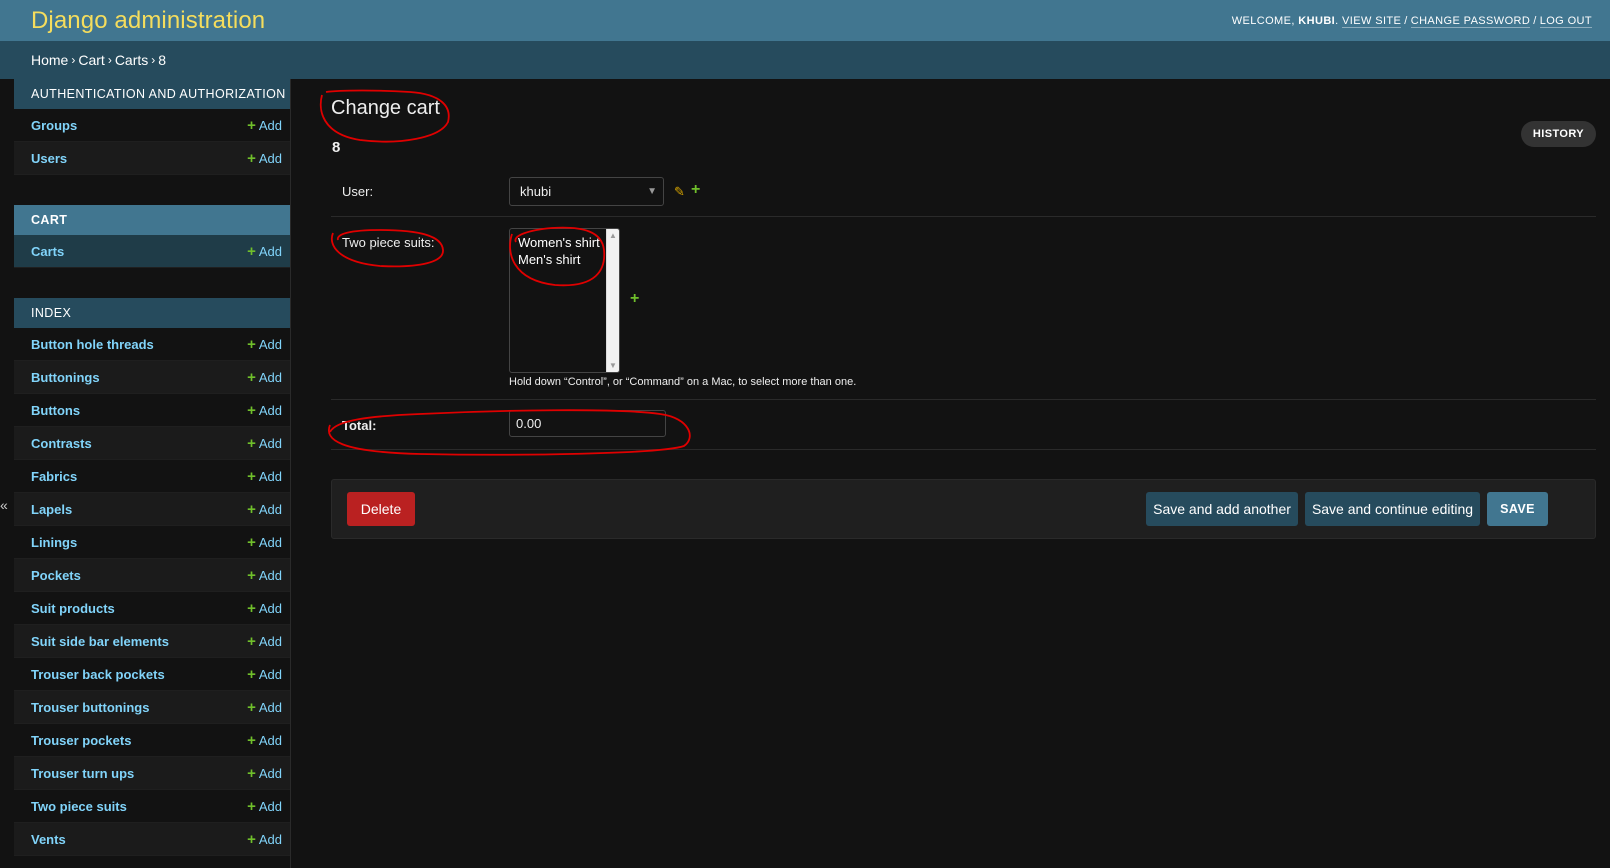 The image size is (1610, 868). I want to click on user-select: khubi ▼, so click(586, 191).